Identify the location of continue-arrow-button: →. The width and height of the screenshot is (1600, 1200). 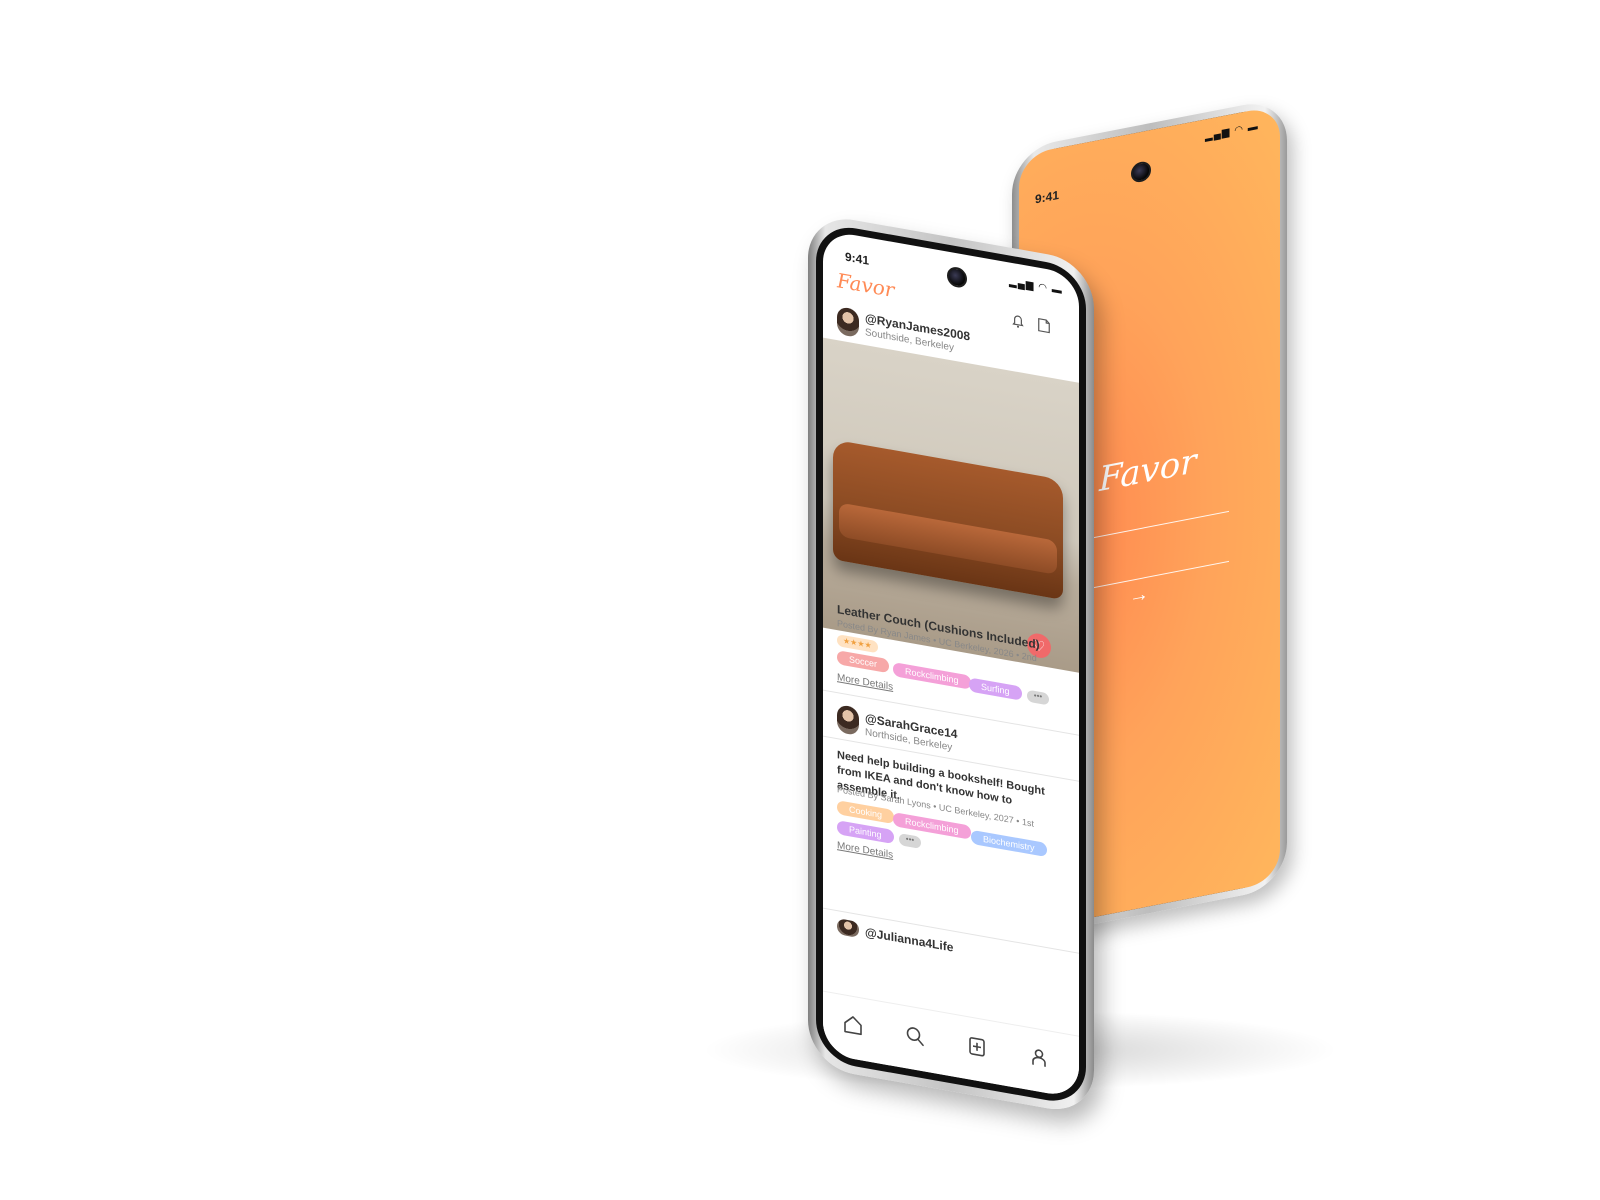
(1139, 595).